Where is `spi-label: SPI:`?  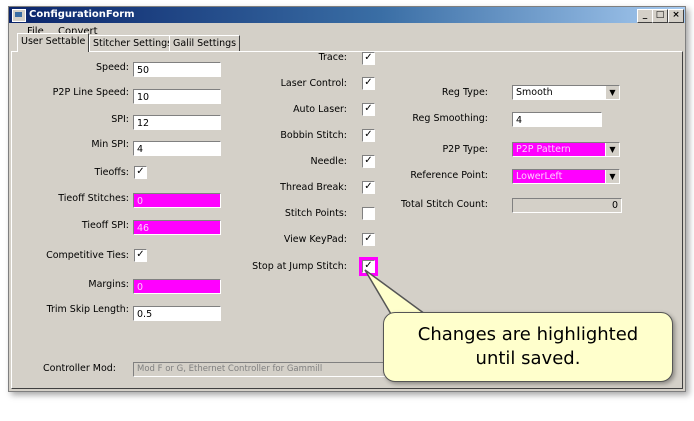
spi-label: SPI: is located at coordinates (120, 119).